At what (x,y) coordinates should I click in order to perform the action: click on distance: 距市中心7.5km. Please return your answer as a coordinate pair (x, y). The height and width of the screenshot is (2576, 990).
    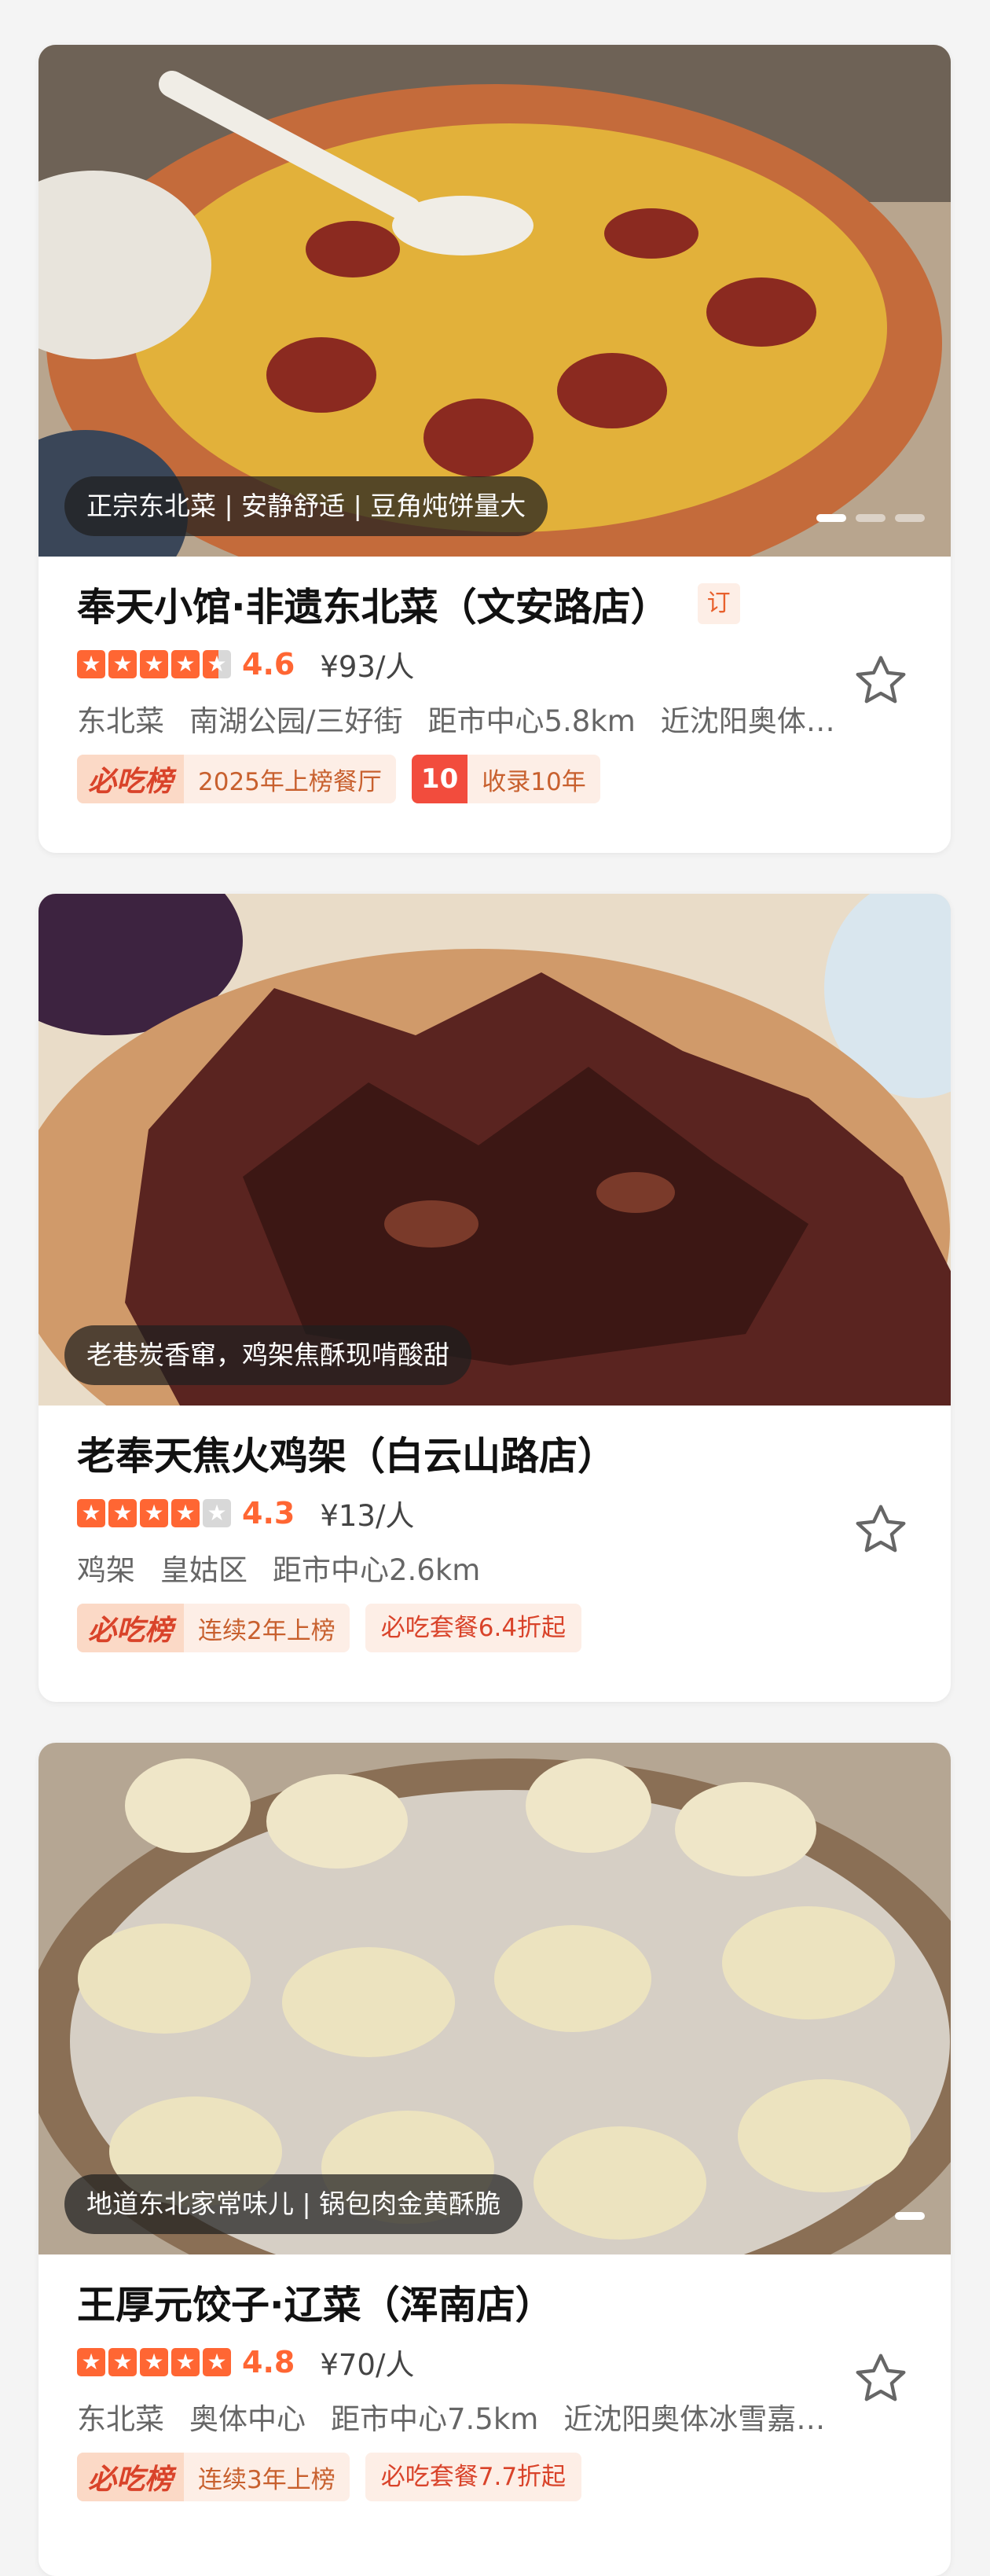
    Looking at the image, I should click on (435, 2419).